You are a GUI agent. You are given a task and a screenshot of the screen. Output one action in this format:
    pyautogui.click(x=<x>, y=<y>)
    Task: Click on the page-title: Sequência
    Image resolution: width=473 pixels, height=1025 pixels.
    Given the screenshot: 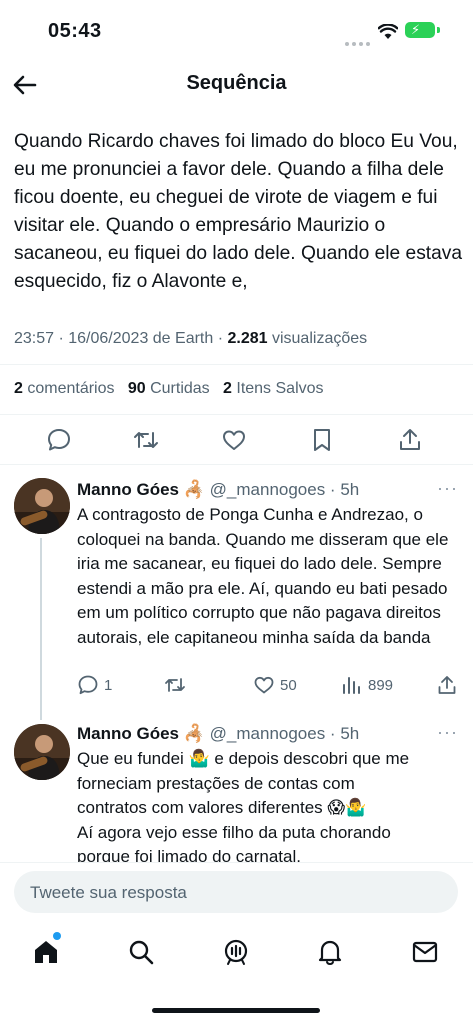 What is the action you would take?
    pyautogui.click(x=236, y=83)
    